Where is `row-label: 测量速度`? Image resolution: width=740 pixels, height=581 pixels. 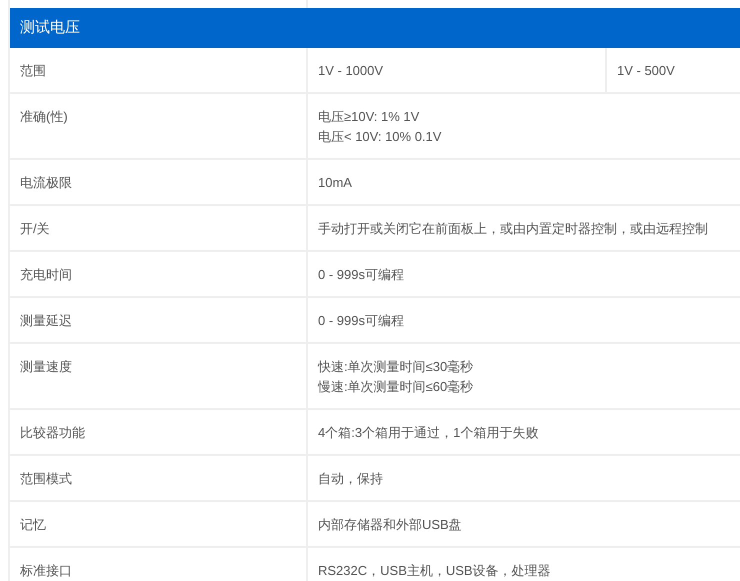 row-label: 测量速度 is located at coordinates (46, 367).